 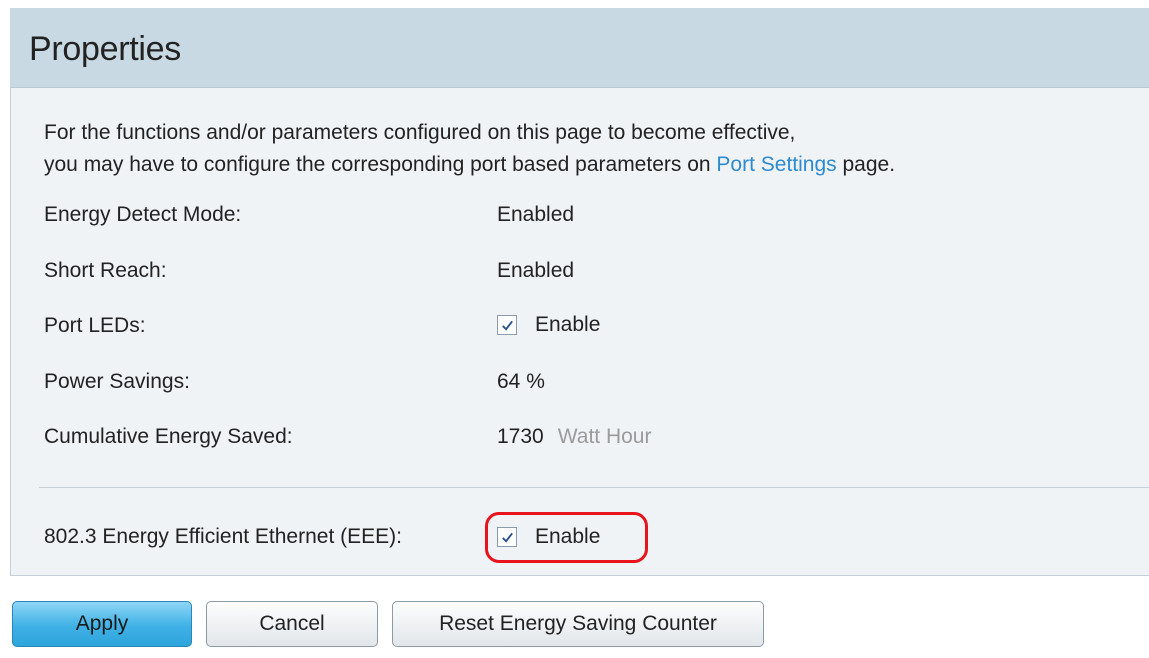 What do you see at coordinates (578, 624) in the screenshot?
I see `reset-energy-saving-counter-button: Reset Energy Saving Counter` at bounding box center [578, 624].